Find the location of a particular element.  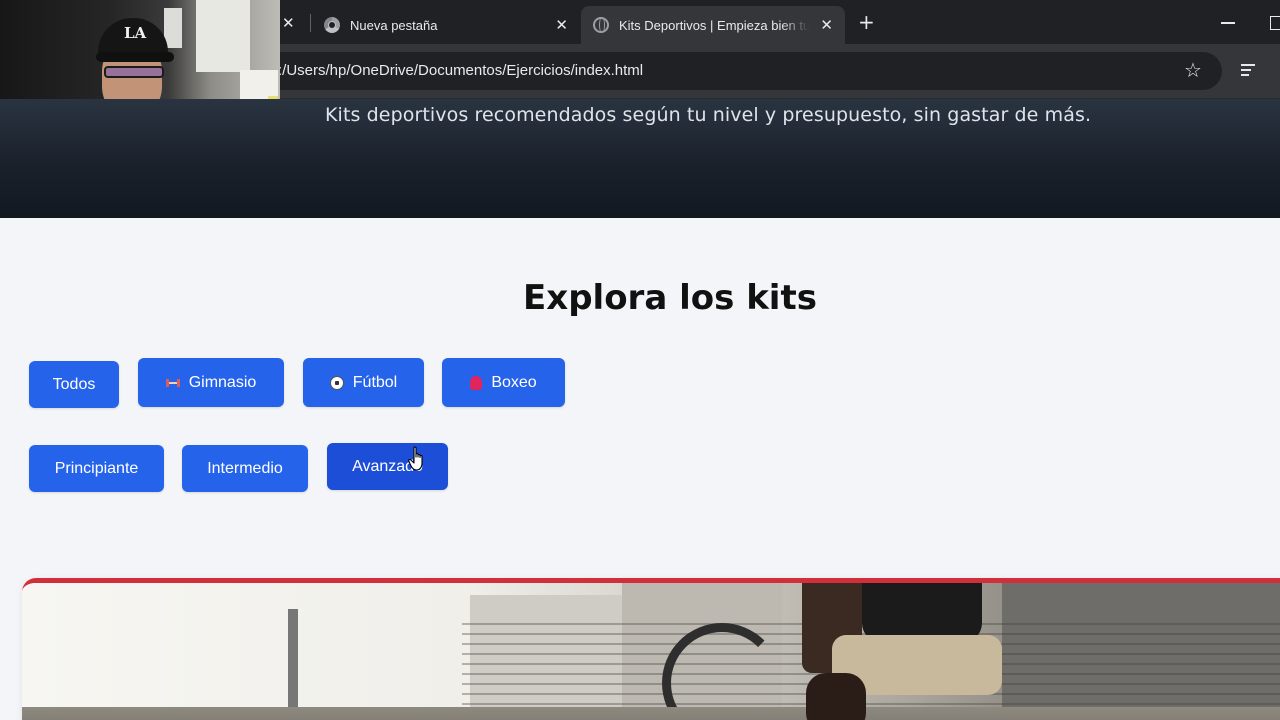

filter-avanzado-button: Avanzado is located at coordinates (387, 466).